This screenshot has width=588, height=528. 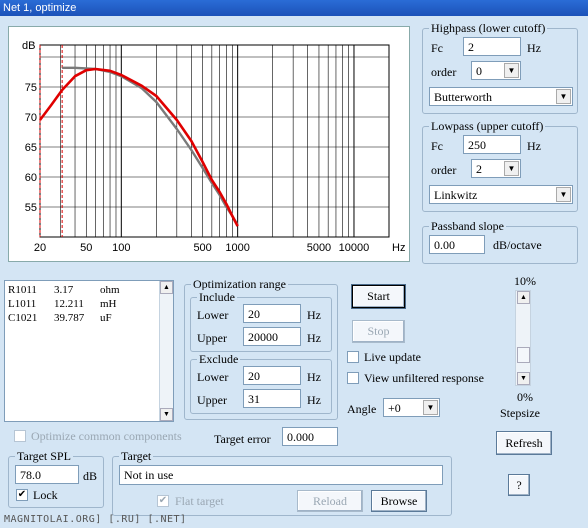 I want to click on highpass-order-label: order, so click(x=444, y=72).